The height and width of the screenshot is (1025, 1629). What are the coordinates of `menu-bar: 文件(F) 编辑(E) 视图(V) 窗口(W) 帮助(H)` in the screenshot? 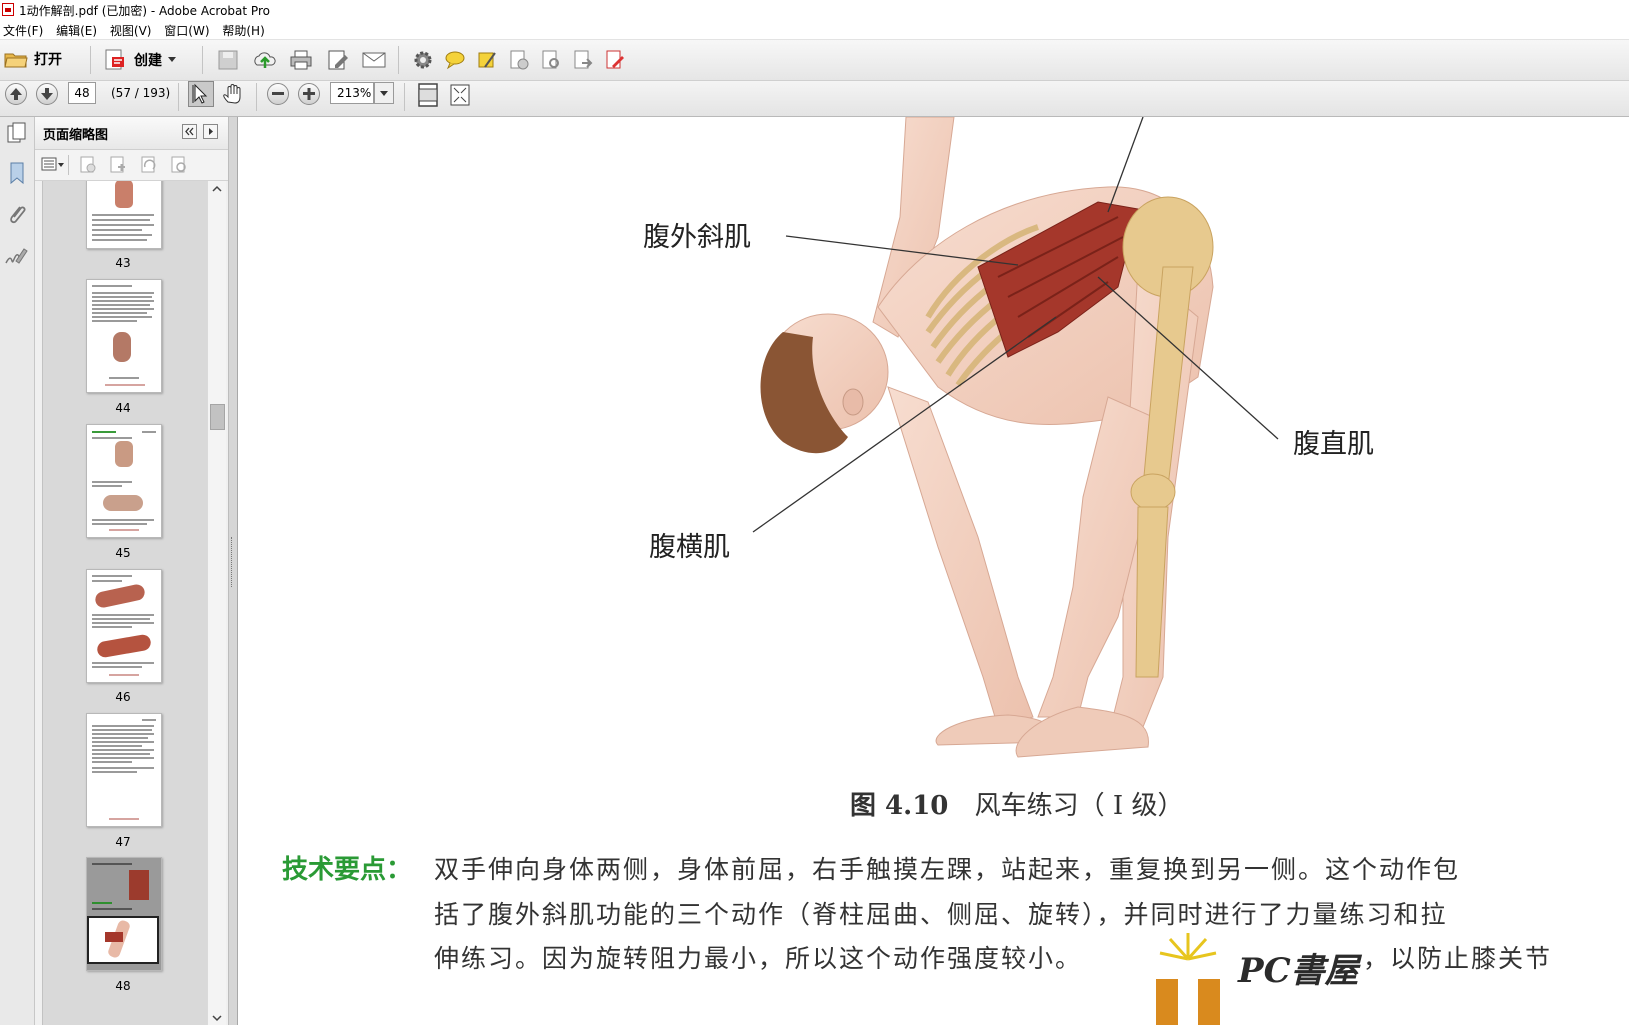 It's located at (814, 30).